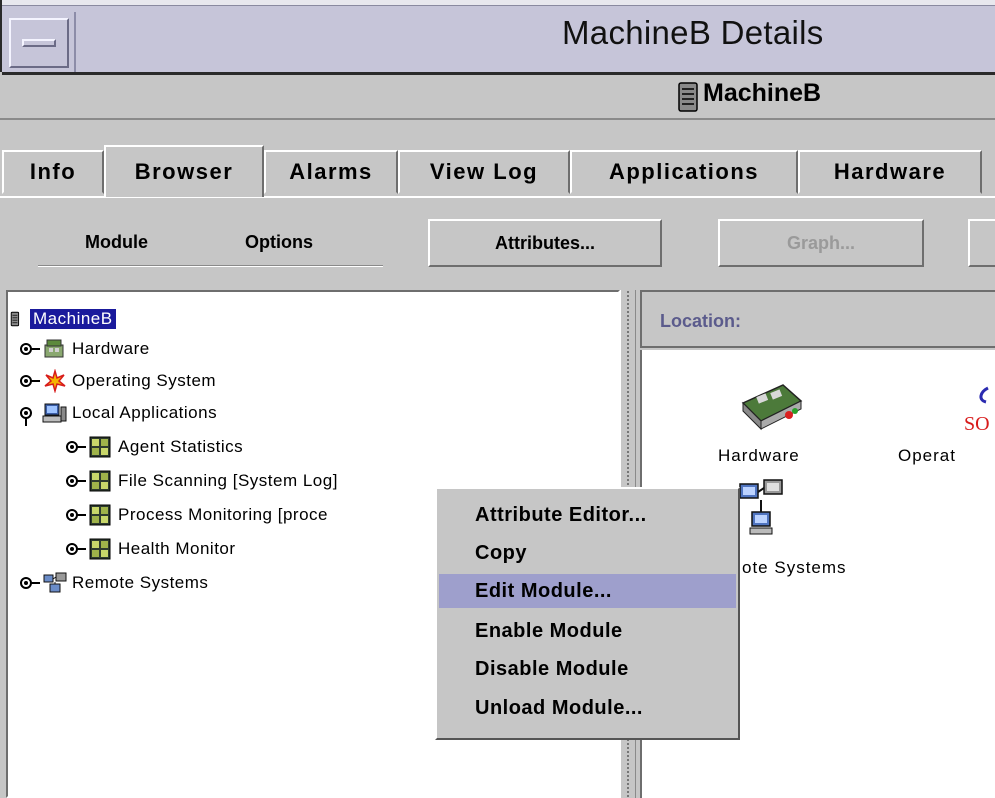 The width and height of the screenshot is (995, 798). I want to click on tab-label: Info, so click(53, 171).